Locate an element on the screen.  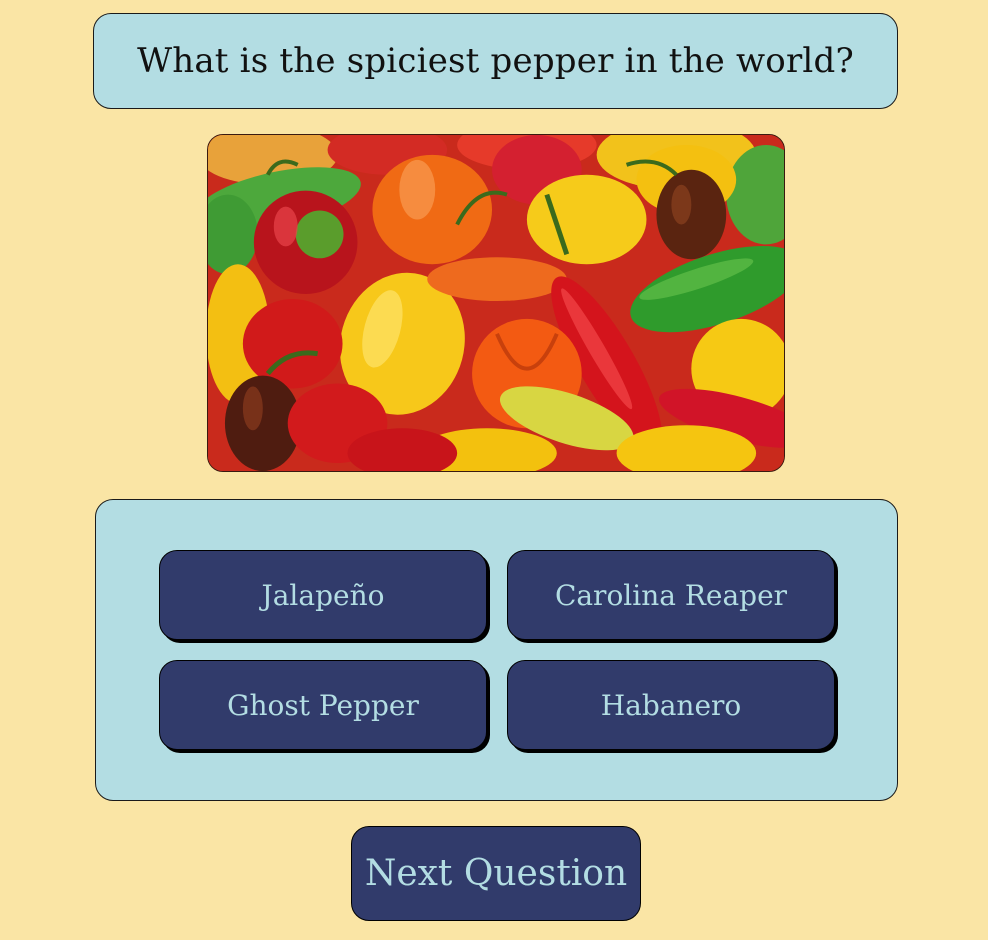
answer-button-carolina-reaper: Carolina Reaper is located at coordinates (671, 595).